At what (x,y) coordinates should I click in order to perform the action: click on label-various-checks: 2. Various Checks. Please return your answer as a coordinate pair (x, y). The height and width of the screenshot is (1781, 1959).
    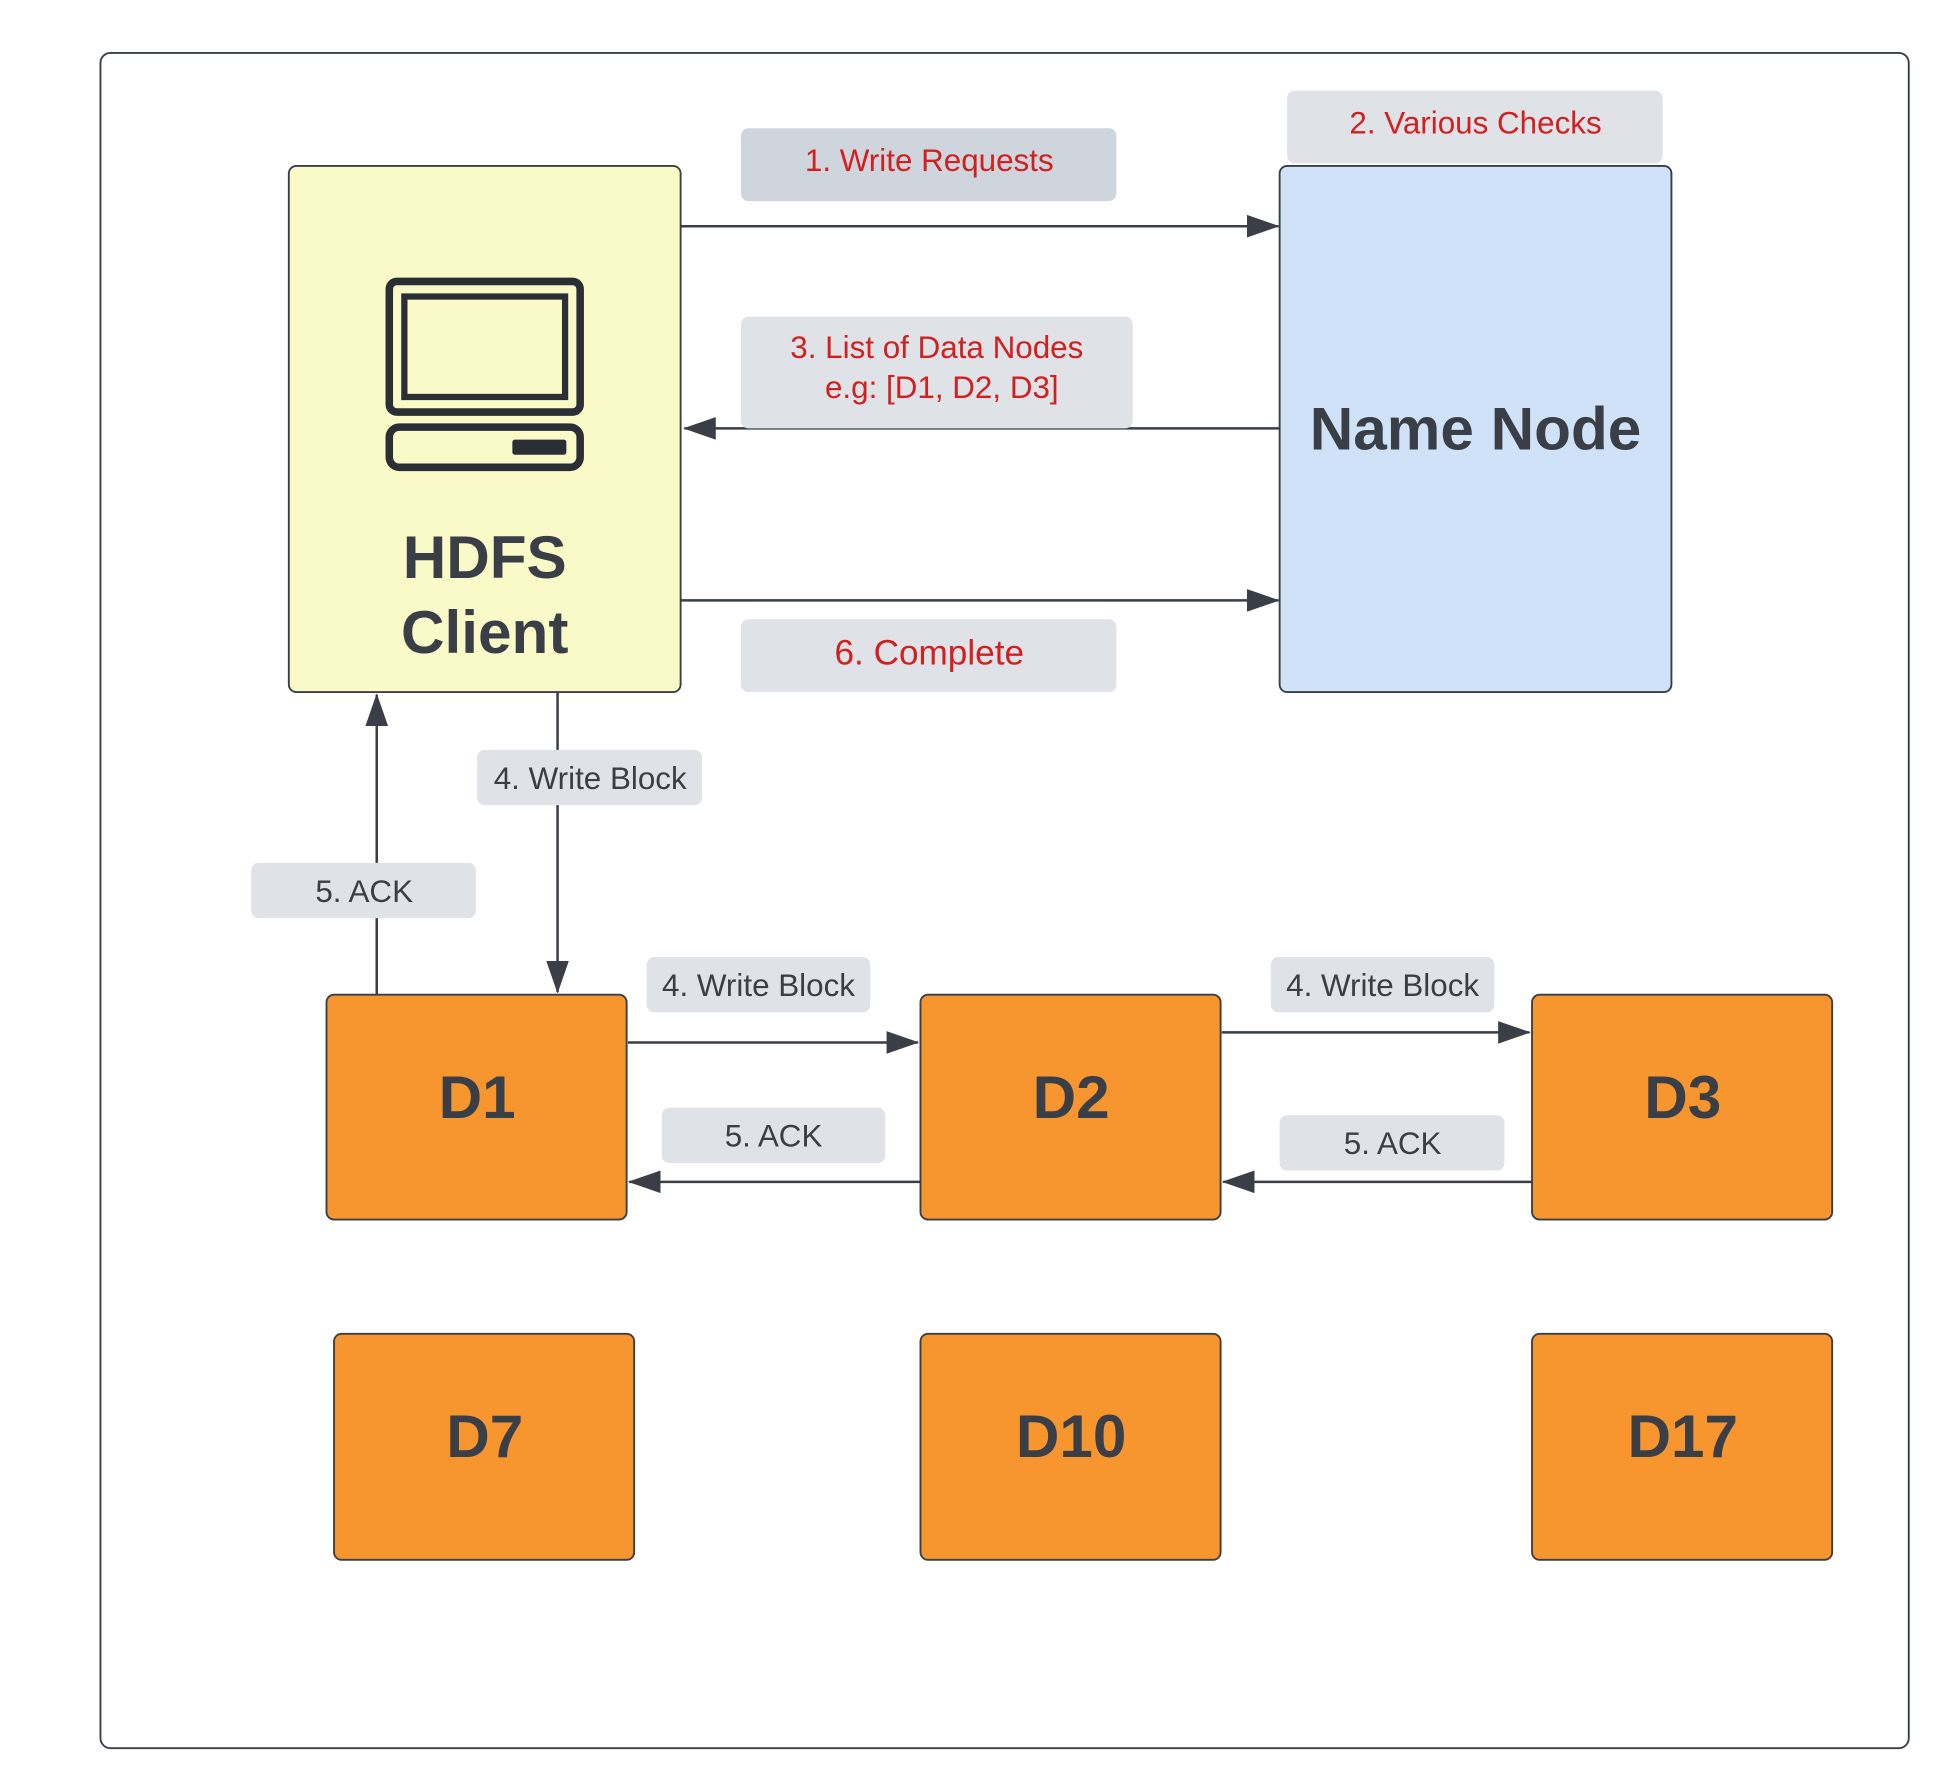
    Looking at the image, I should click on (1475, 127).